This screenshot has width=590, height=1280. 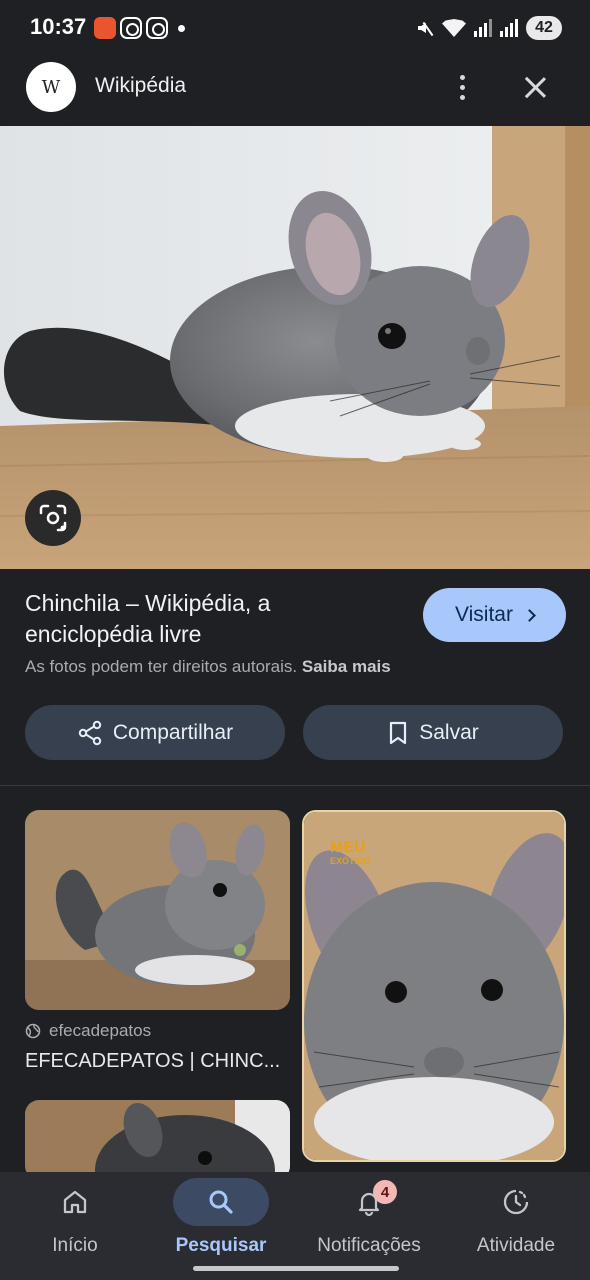 What do you see at coordinates (462, 87) in the screenshot?
I see `more-options-icon` at bounding box center [462, 87].